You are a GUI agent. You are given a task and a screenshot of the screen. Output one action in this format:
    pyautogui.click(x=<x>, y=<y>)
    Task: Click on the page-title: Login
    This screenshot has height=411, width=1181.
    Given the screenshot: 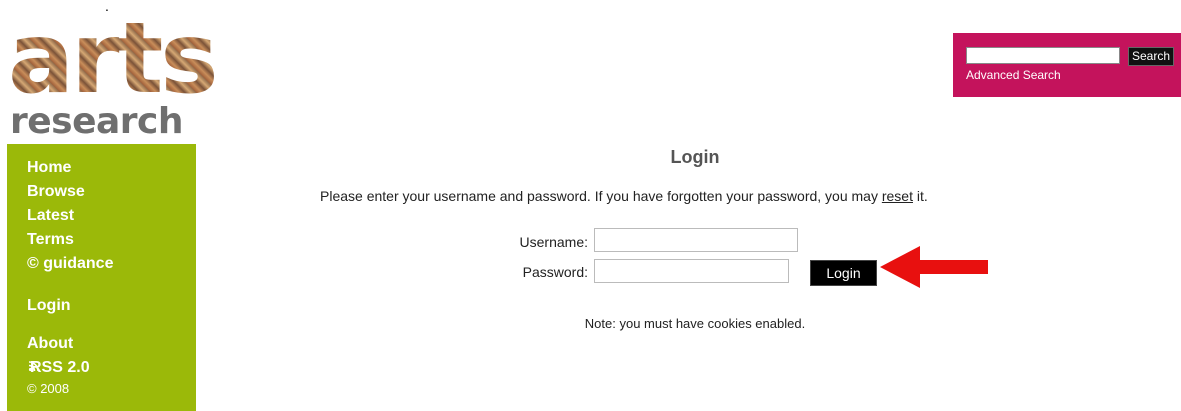 What is the action you would take?
    pyautogui.click(x=695, y=157)
    